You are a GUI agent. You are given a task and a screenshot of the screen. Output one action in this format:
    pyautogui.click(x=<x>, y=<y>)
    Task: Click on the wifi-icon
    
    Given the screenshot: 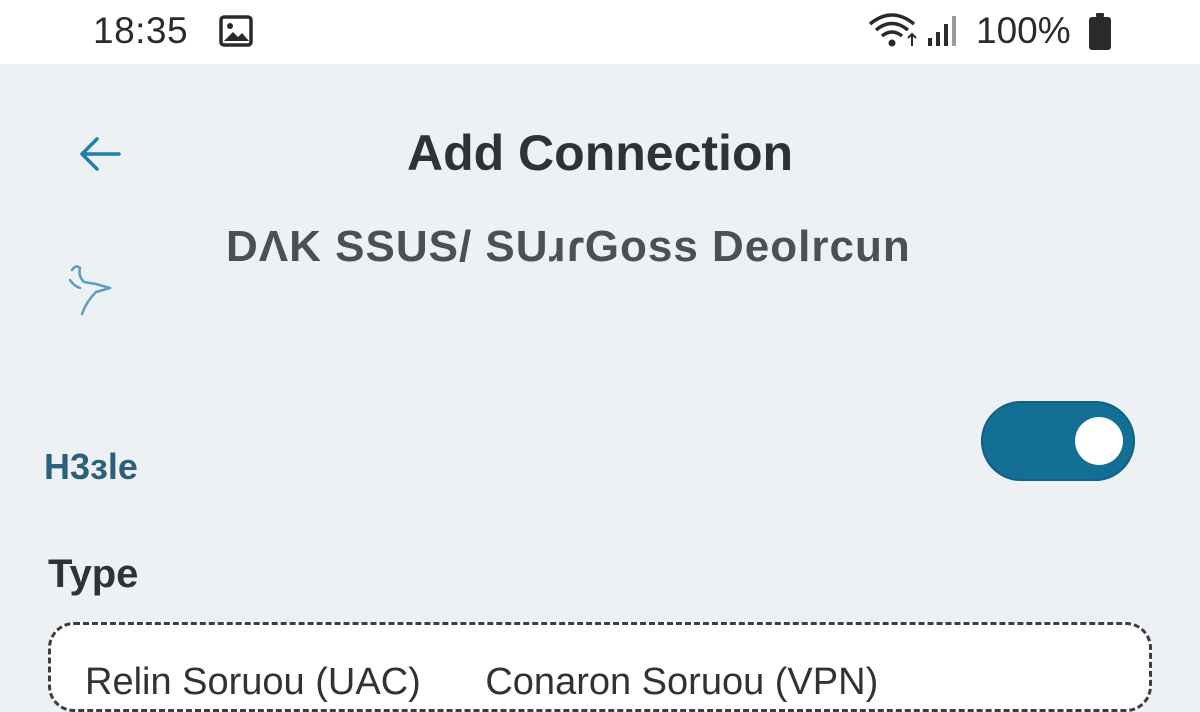 What is the action you would take?
    pyautogui.click(x=894, y=32)
    